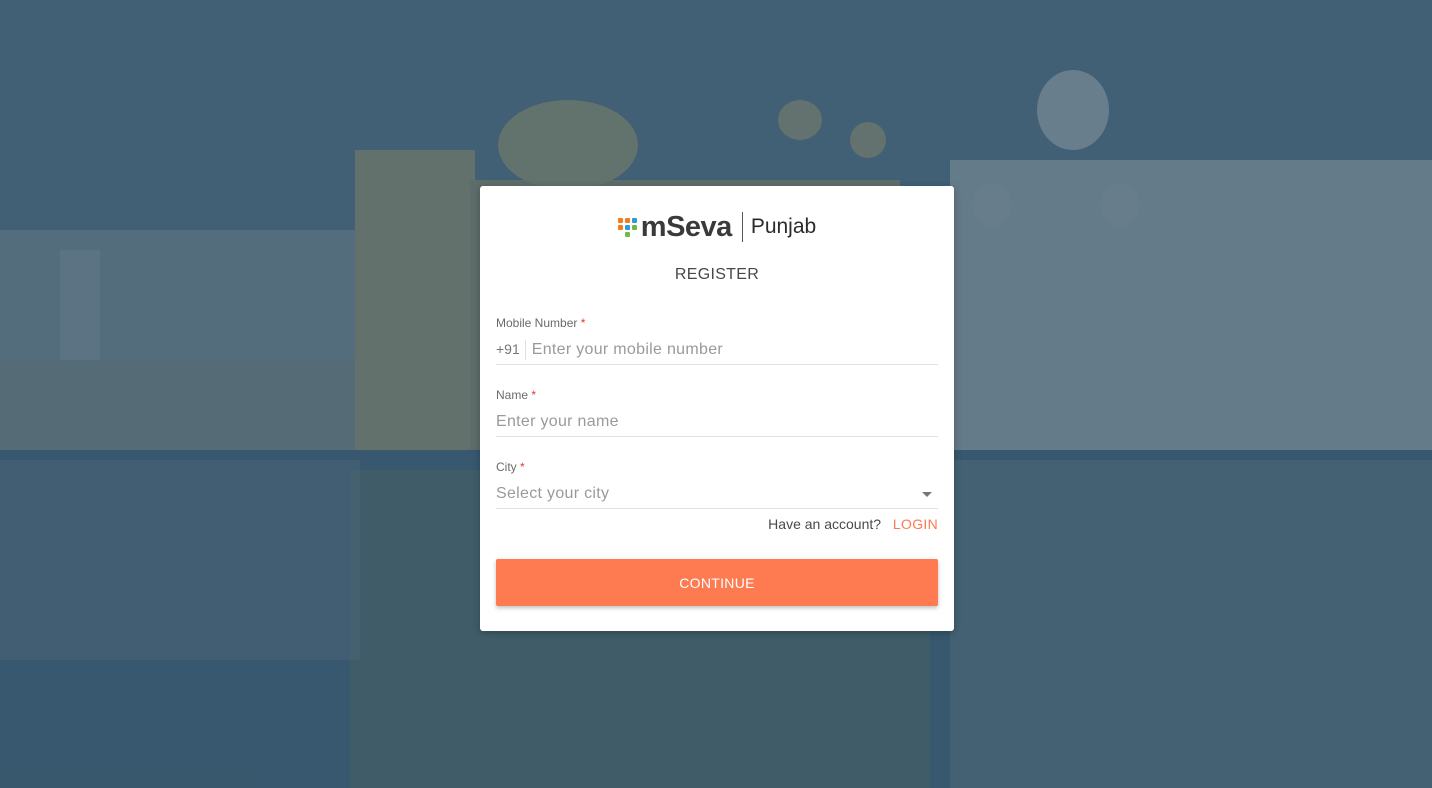 This screenshot has height=788, width=1432. I want to click on mobile-number-row: +91, so click(717, 350).